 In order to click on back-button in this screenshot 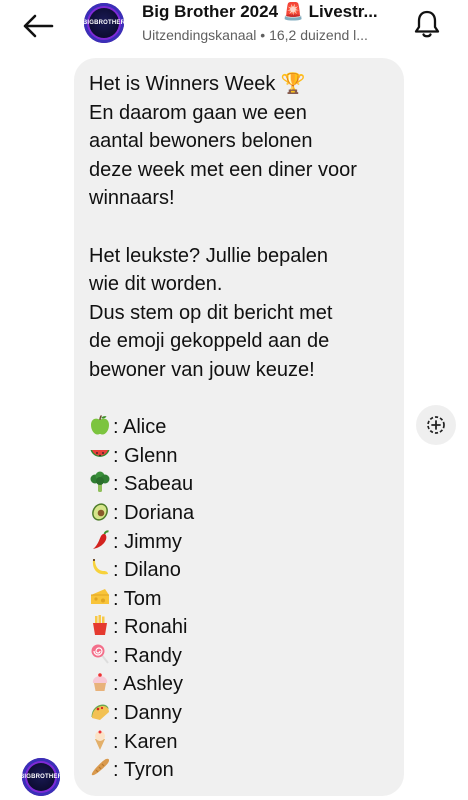, I will do `click(38, 26)`.